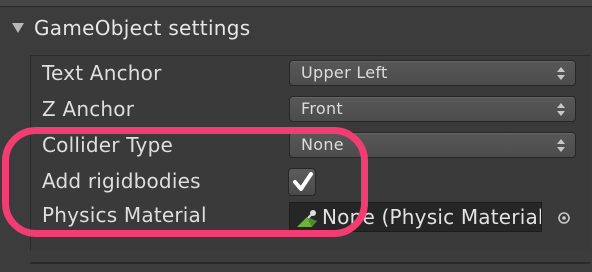 The width and height of the screenshot is (592, 272). What do you see at coordinates (432, 217) in the screenshot?
I see `physics-material-value: None (Physic Material)` at bounding box center [432, 217].